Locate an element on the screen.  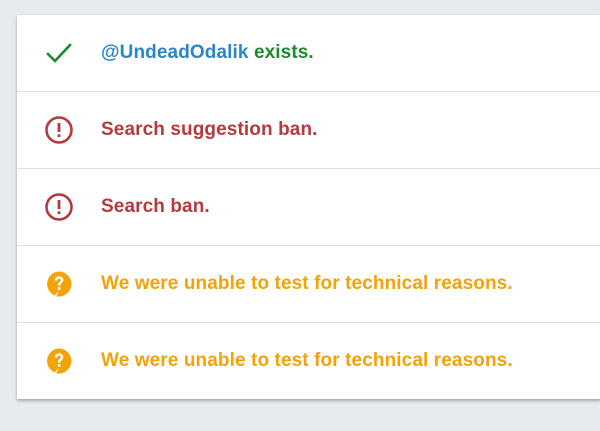
exists-label: exists. is located at coordinates (281, 52).